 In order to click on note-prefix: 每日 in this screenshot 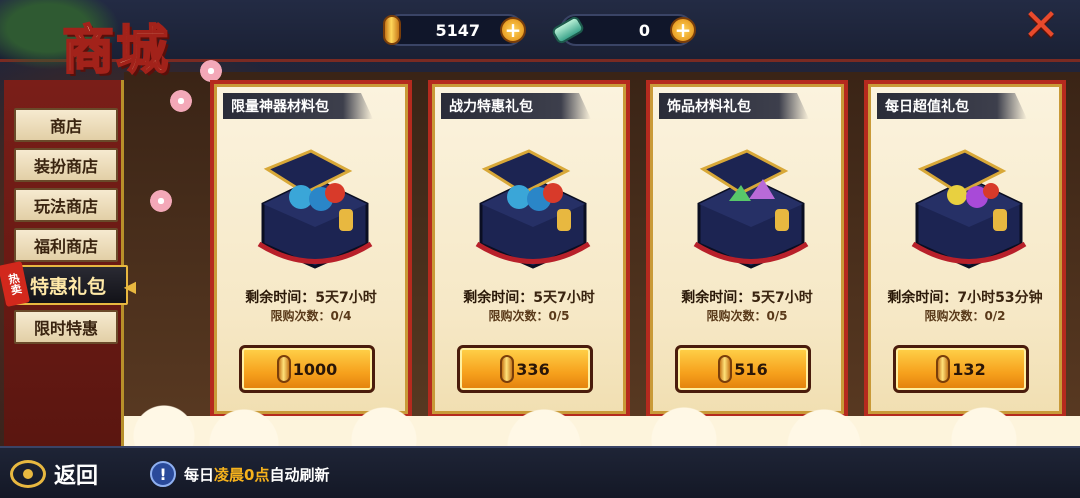, I will do `click(199, 474)`.